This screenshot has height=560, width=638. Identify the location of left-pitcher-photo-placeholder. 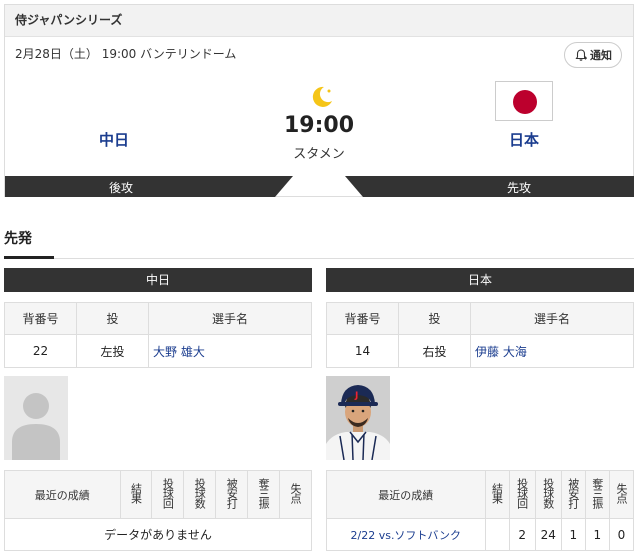
(36, 418).